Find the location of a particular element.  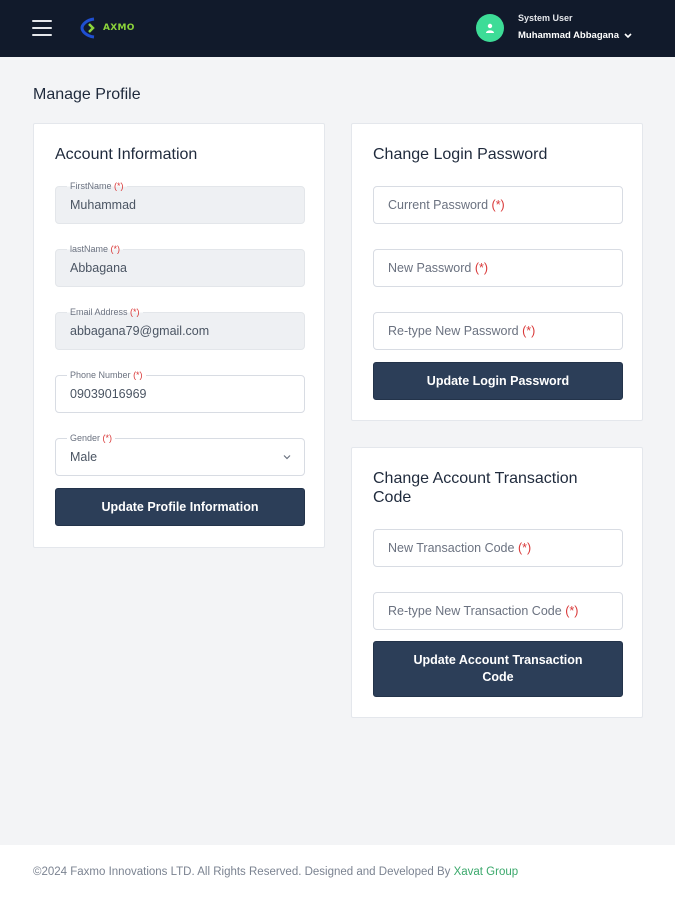

update-transaction-code-button: Update Account Transaction Code is located at coordinates (498, 669).